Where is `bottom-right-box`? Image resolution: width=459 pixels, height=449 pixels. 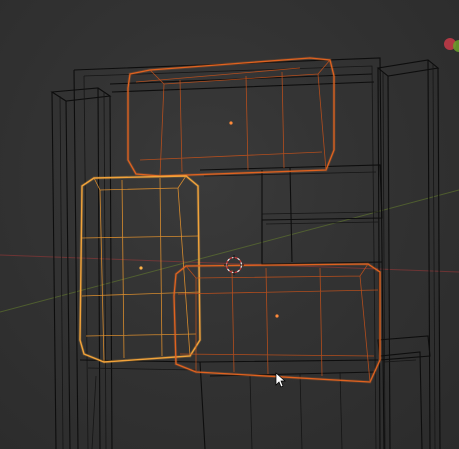 bottom-right-box is located at coordinates (277, 323).